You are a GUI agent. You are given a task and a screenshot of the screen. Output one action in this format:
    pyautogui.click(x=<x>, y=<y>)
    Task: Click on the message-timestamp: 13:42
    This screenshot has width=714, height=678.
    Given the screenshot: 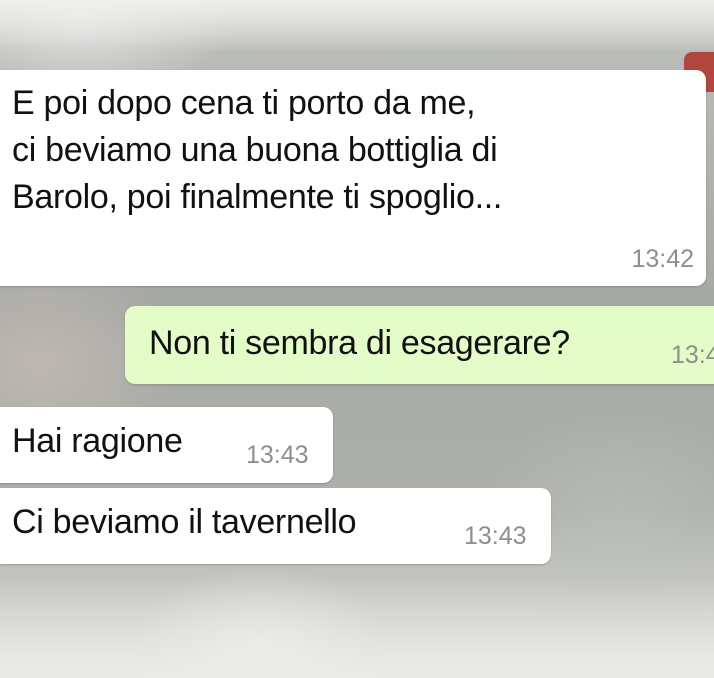 What is the action you would take?
    pyautogui.click(x=662, y=259)
    